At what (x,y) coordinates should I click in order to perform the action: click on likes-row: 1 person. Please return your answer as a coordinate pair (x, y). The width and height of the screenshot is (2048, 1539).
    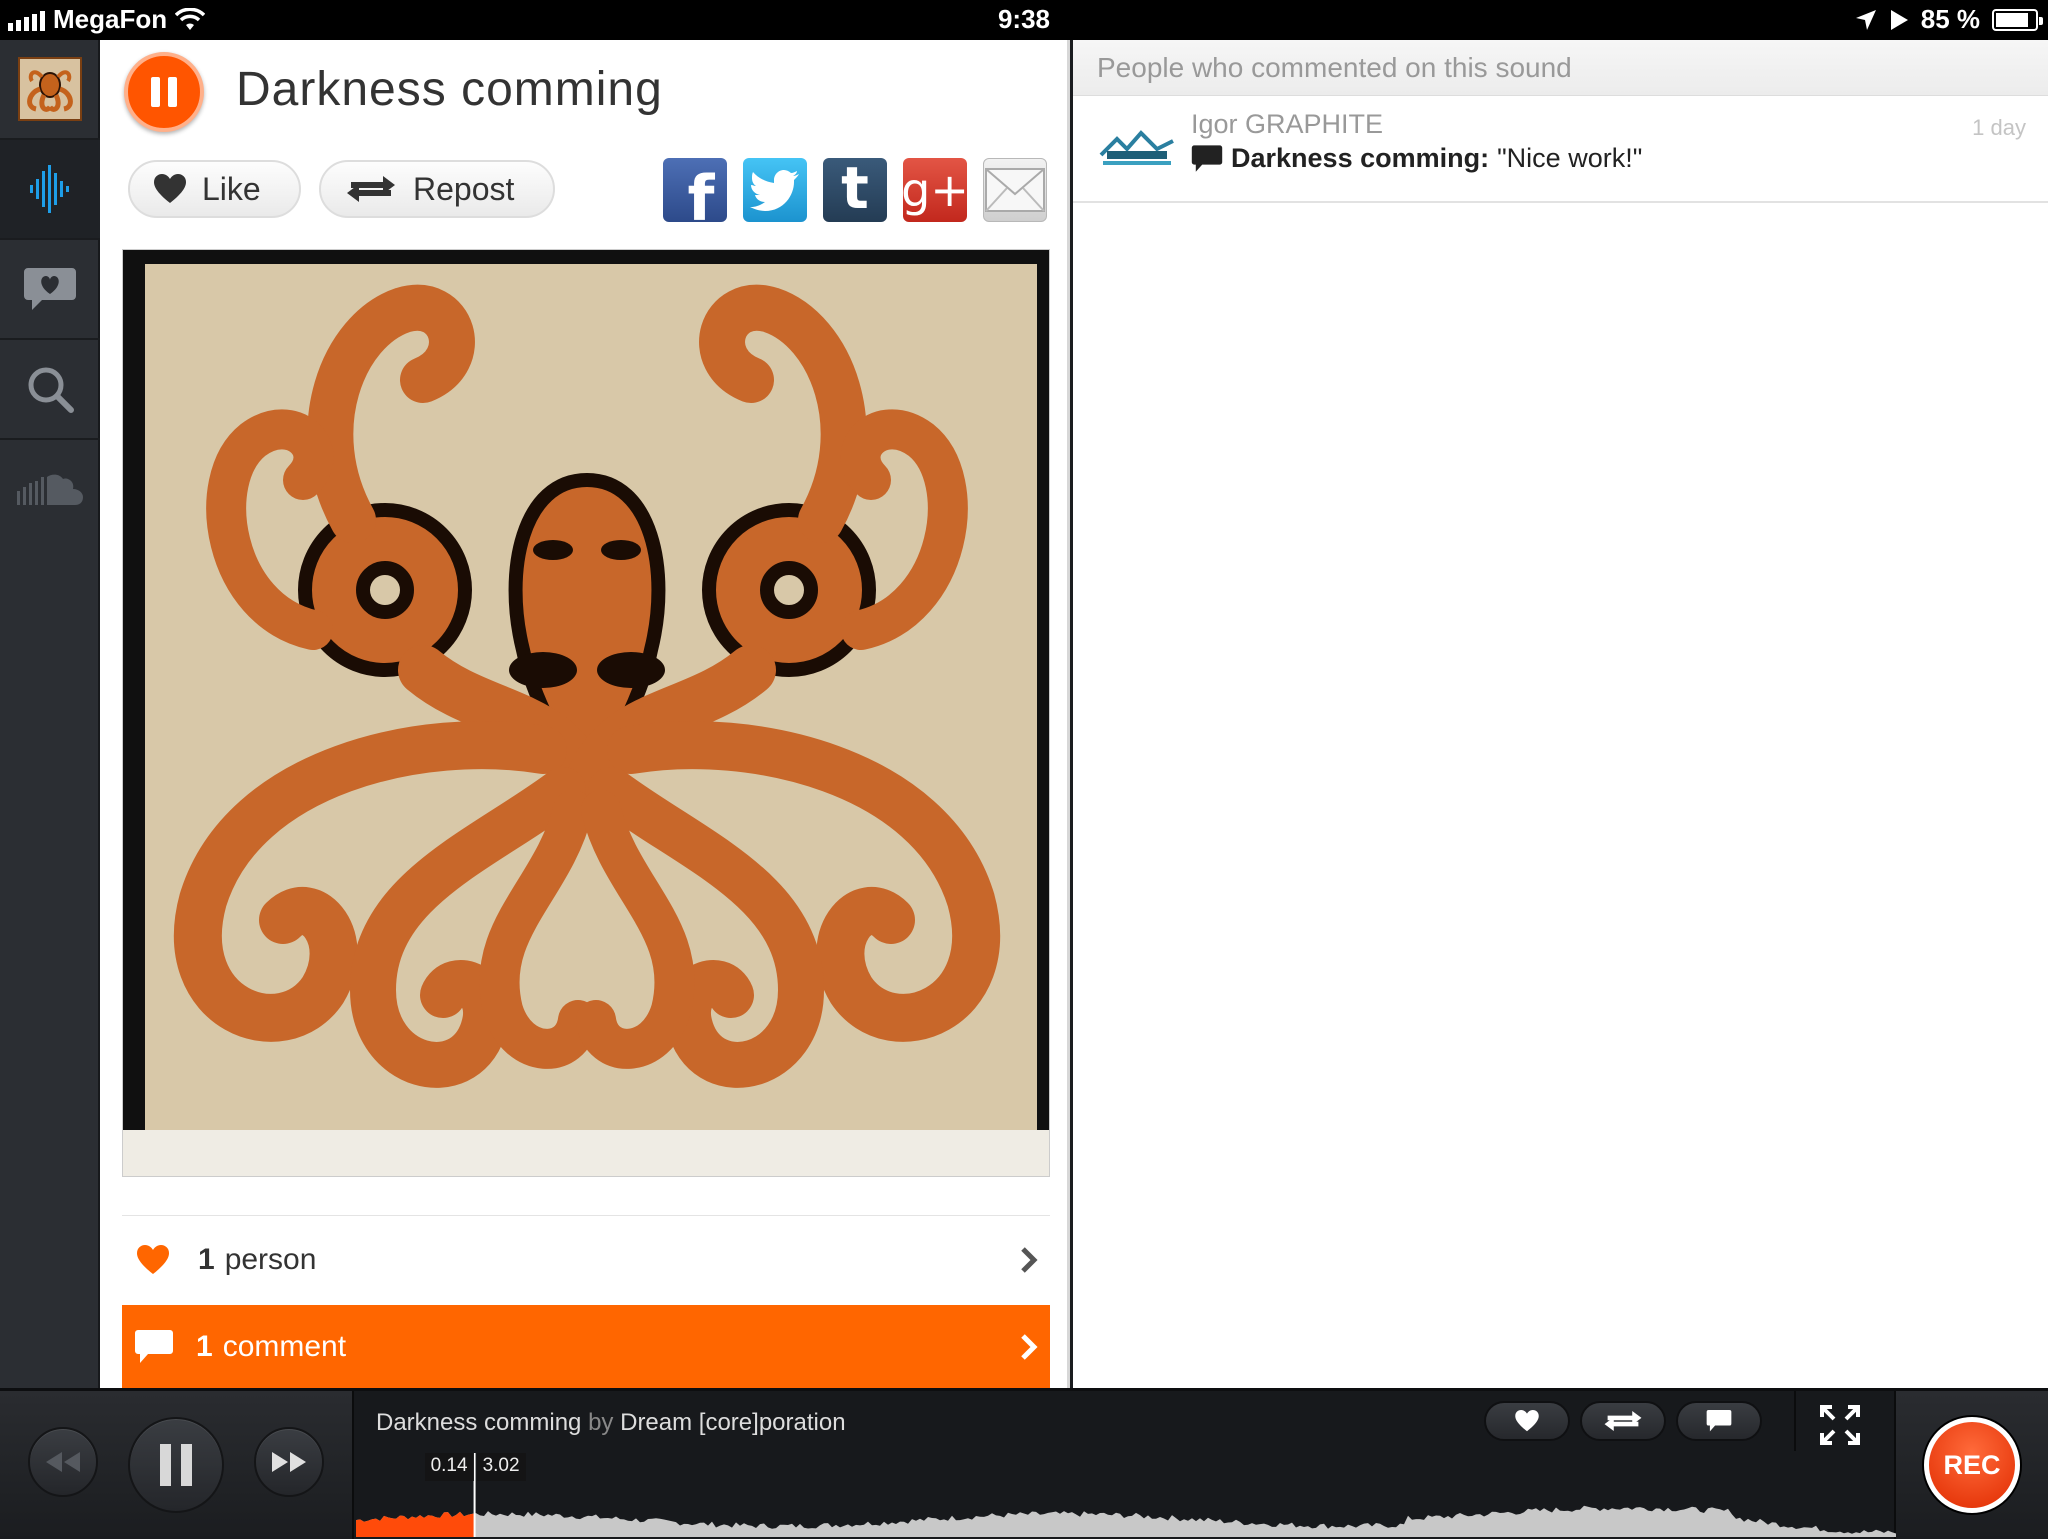
    Looking at the image, I should click on (586, 1259).